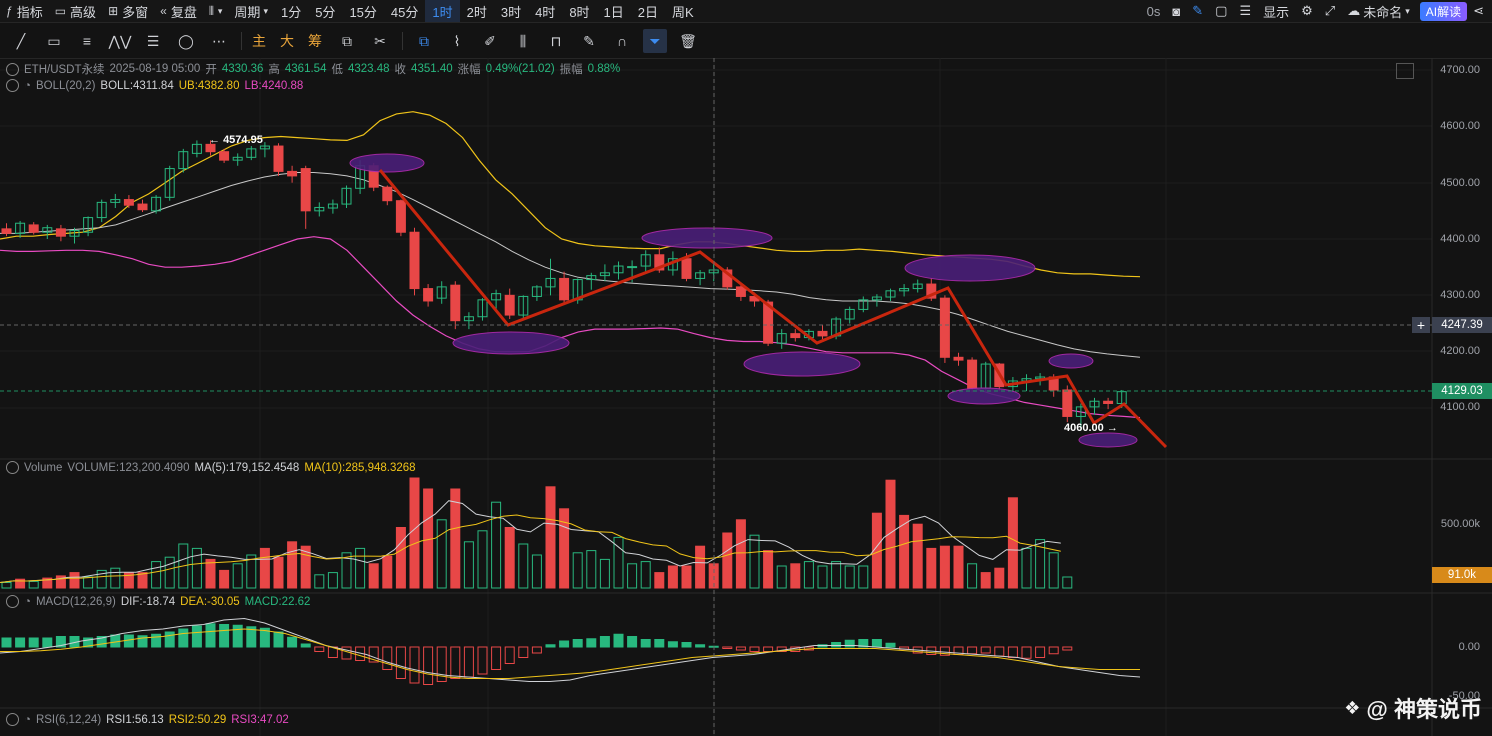  I want to click on trash-icon: 🗑, so click(688, 41).